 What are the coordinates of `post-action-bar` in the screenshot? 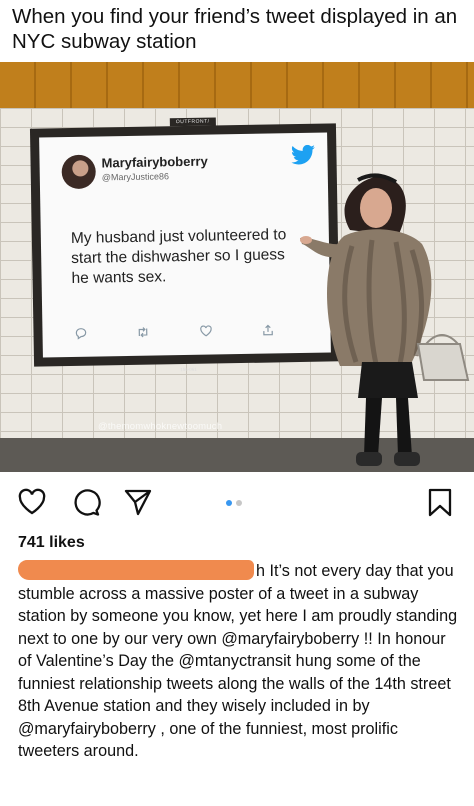 It's located at (237, 501).